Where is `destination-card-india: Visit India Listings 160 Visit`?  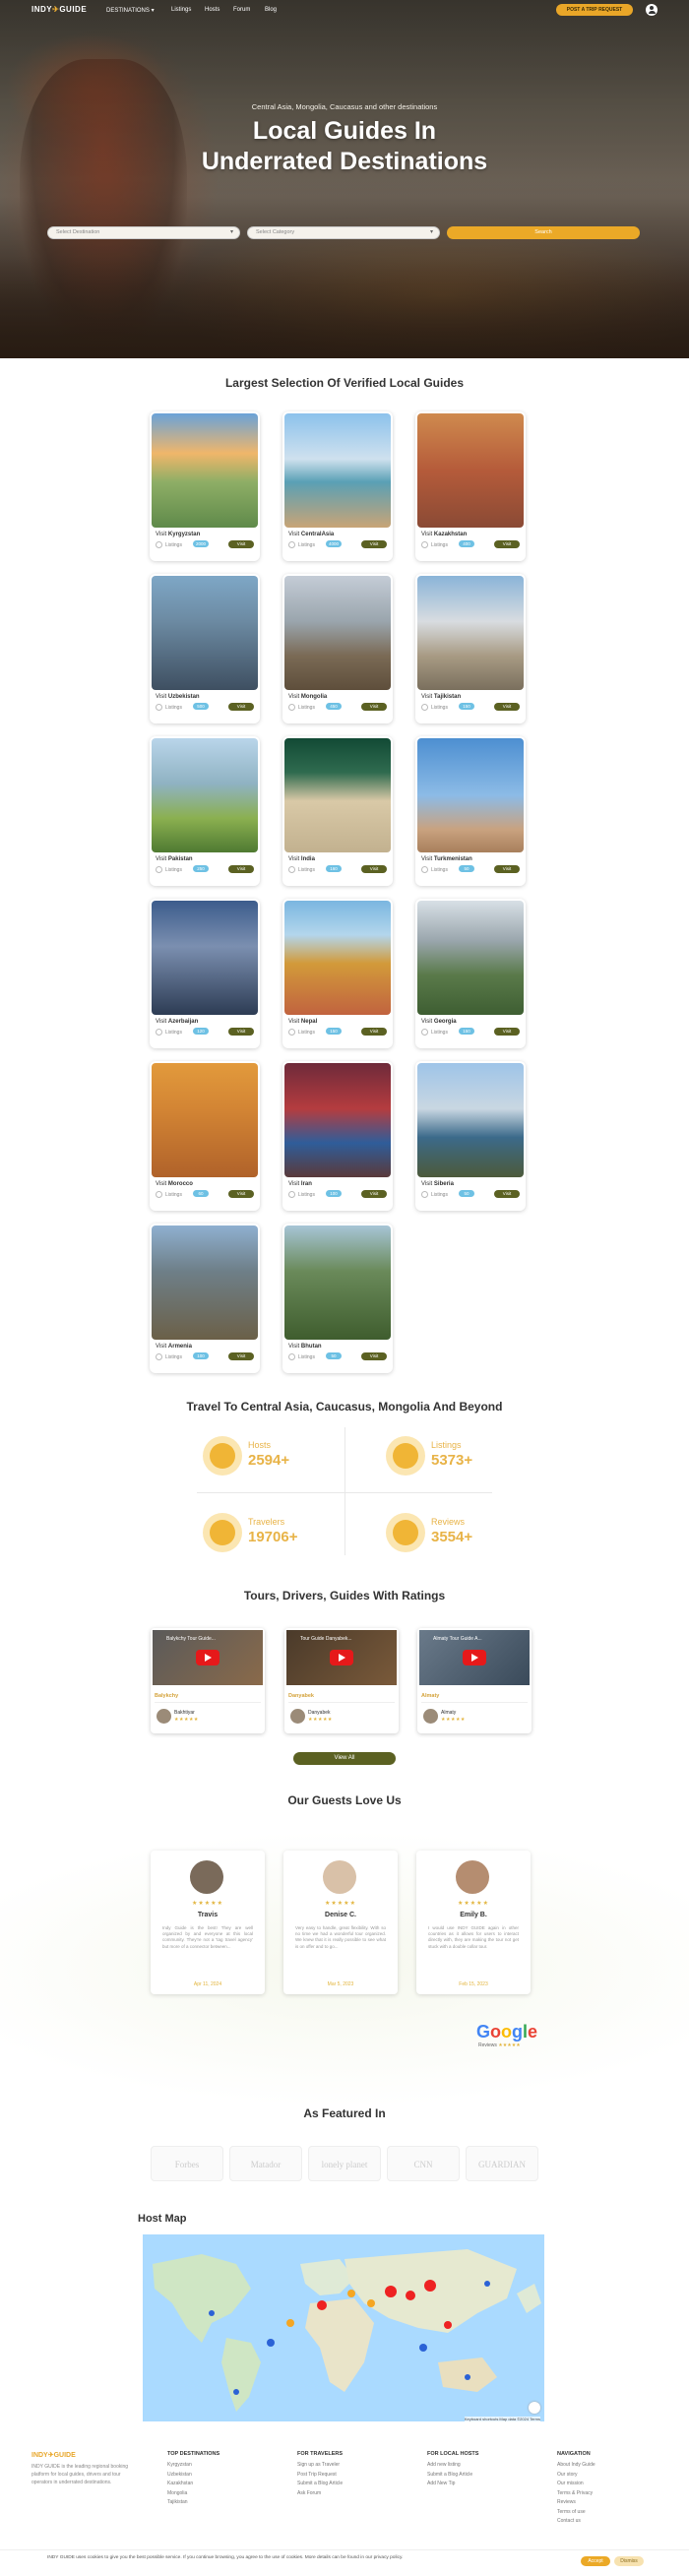 destination-card-india: Visit India Listings 160 Visit is located at coordinates (337, 811).